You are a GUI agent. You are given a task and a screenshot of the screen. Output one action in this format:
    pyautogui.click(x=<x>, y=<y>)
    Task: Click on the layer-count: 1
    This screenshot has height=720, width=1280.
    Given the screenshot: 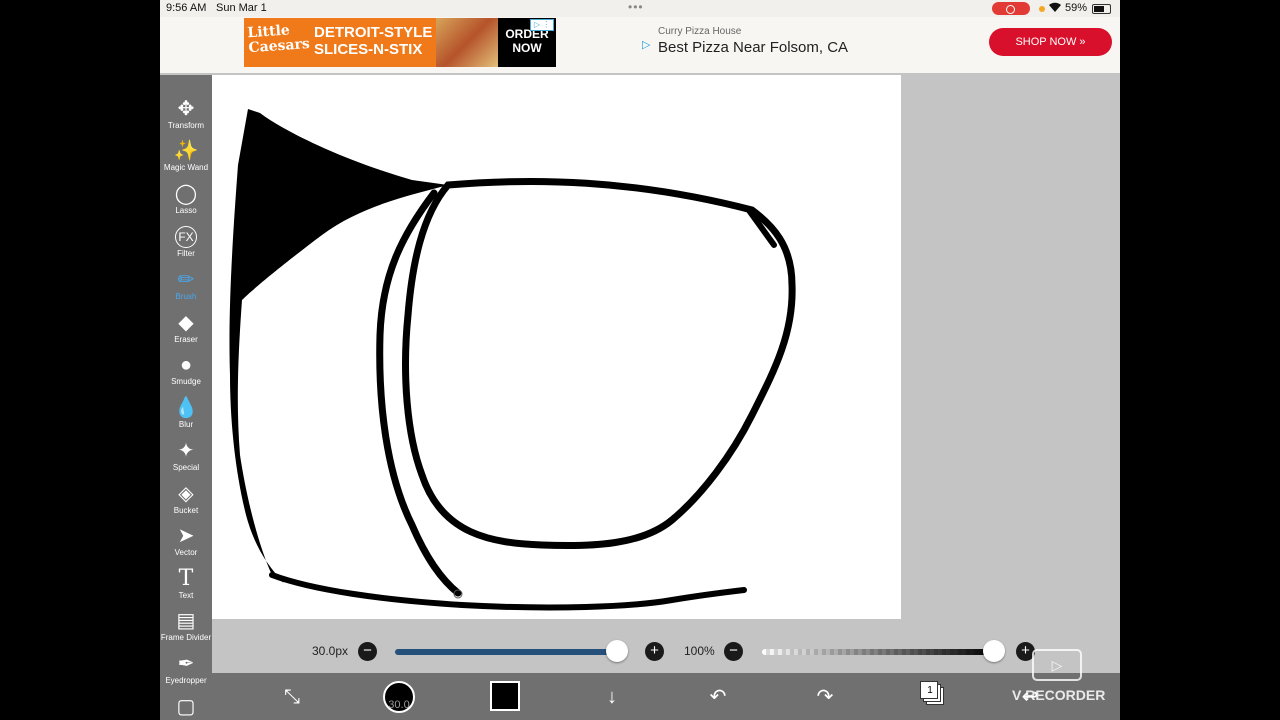 What is the action you would take?
    pyautogui.click(x=930, y=690)
    